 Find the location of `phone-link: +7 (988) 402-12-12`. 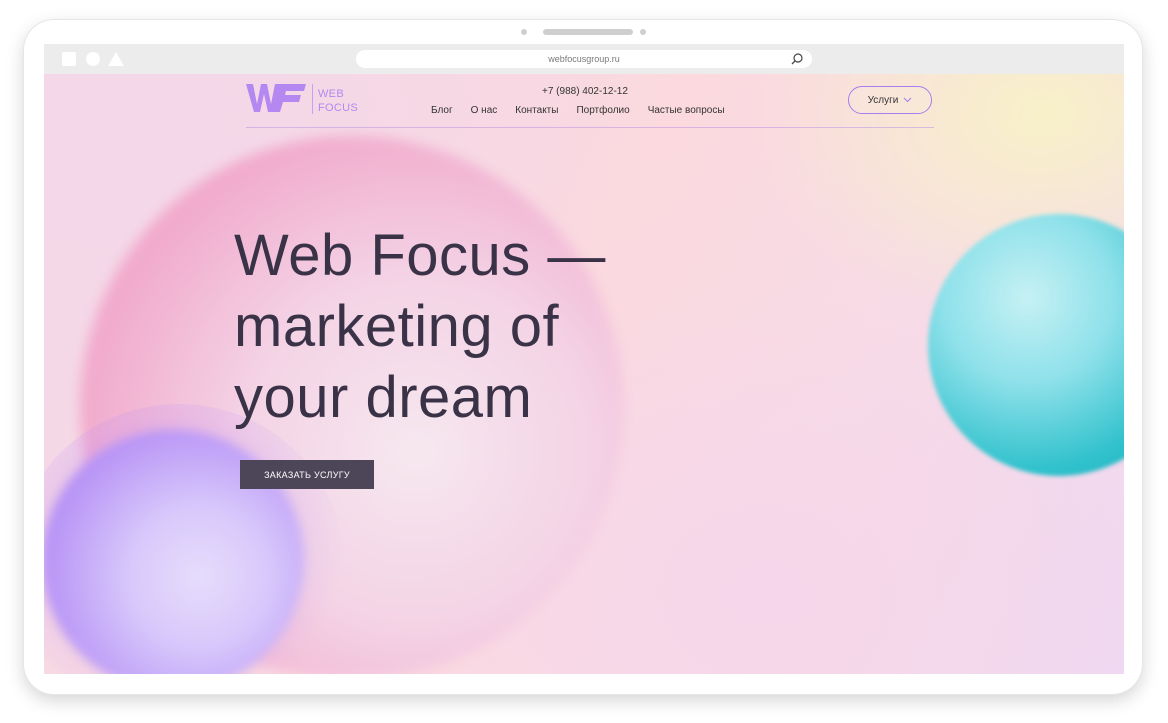

phone-link: +7 (988) 402-12-12 is located at coordinates (585, 91).